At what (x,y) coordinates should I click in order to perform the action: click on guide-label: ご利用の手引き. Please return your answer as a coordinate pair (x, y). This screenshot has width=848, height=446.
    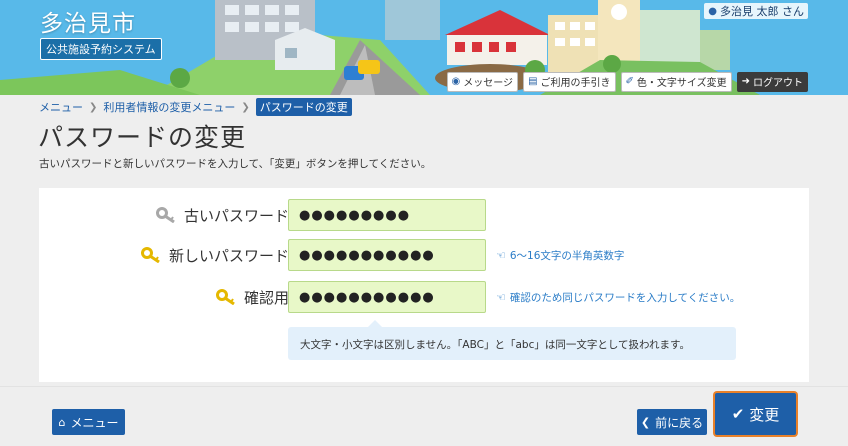
    Looking at the image, I should click on (575, 83).